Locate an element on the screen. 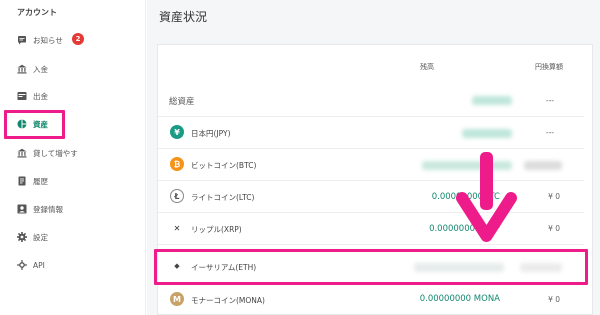  api-icon is located at coordinates (22, 265).